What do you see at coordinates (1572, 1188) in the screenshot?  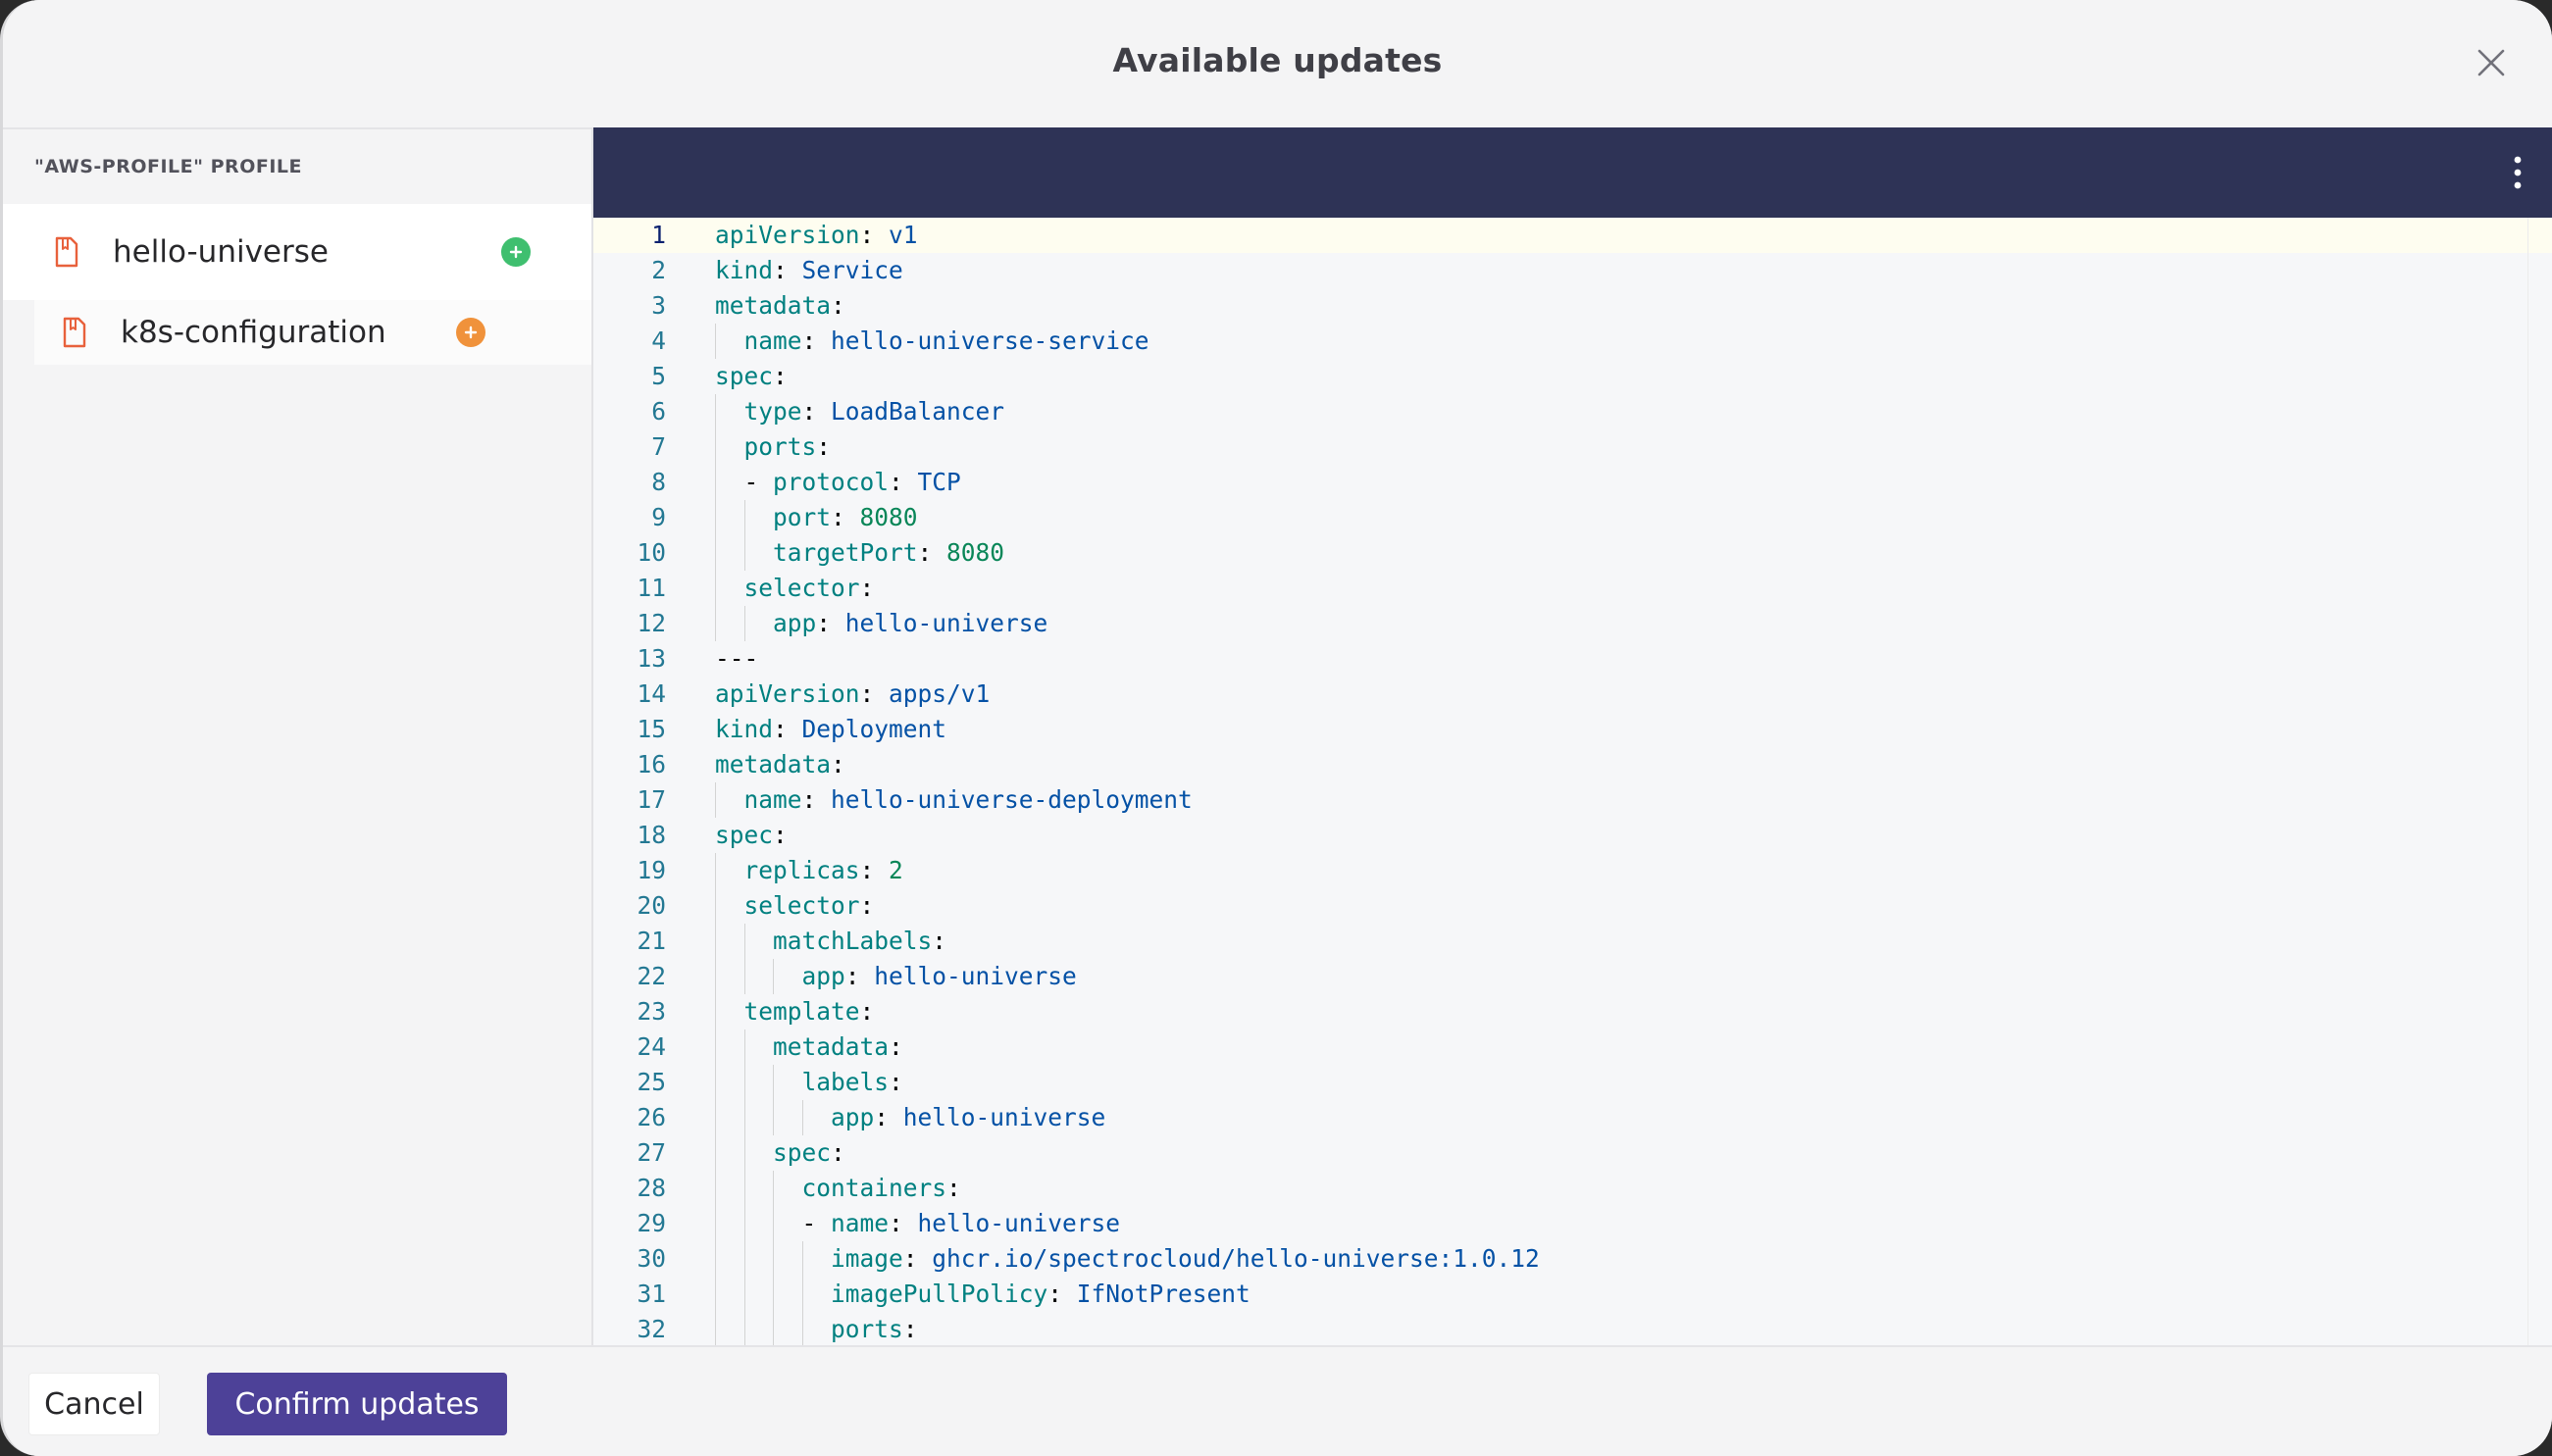 I see `code-line: 28 containers:` at bounding box center [1572, 1188].